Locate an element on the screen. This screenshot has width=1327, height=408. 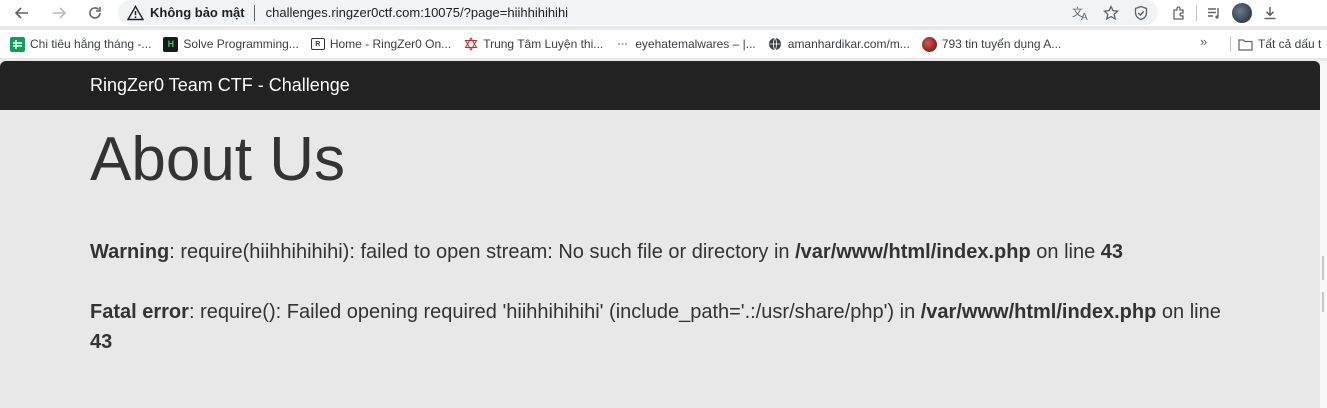
folder-label: Tất cả dấu t is located at coordinates (1290, 44).